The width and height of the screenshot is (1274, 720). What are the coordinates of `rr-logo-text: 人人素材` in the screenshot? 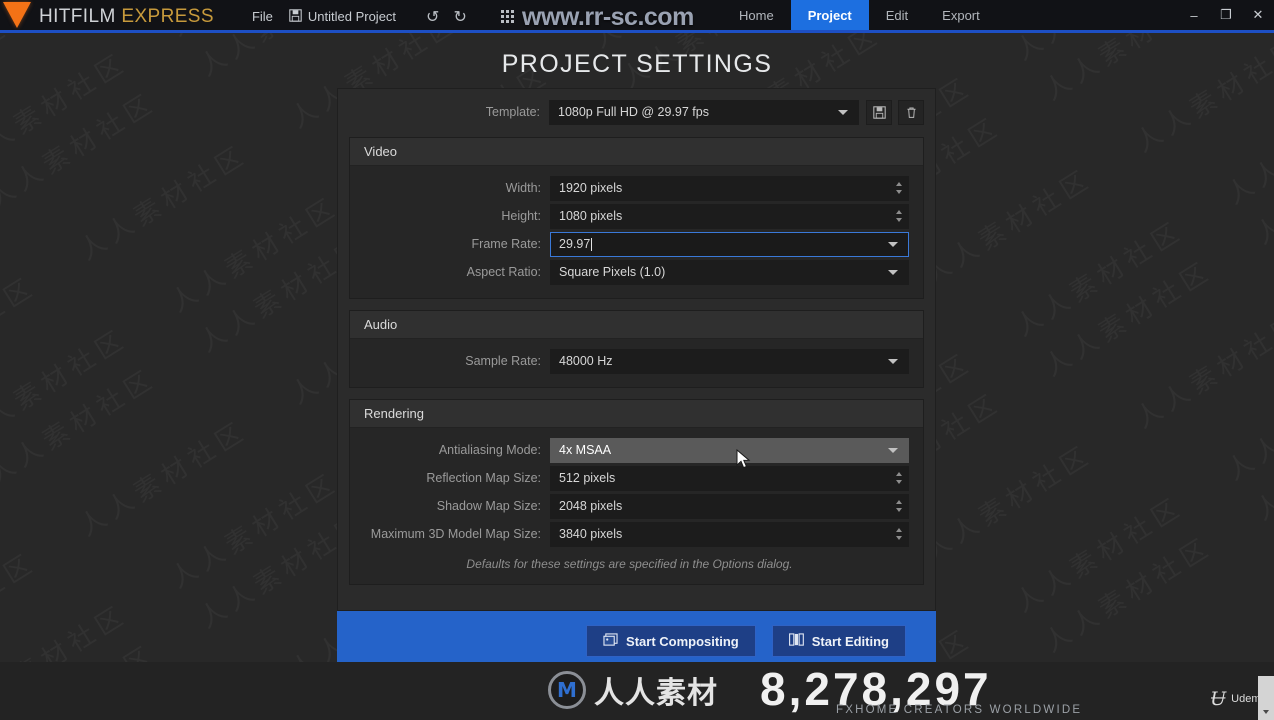 It's located at (656, 693).